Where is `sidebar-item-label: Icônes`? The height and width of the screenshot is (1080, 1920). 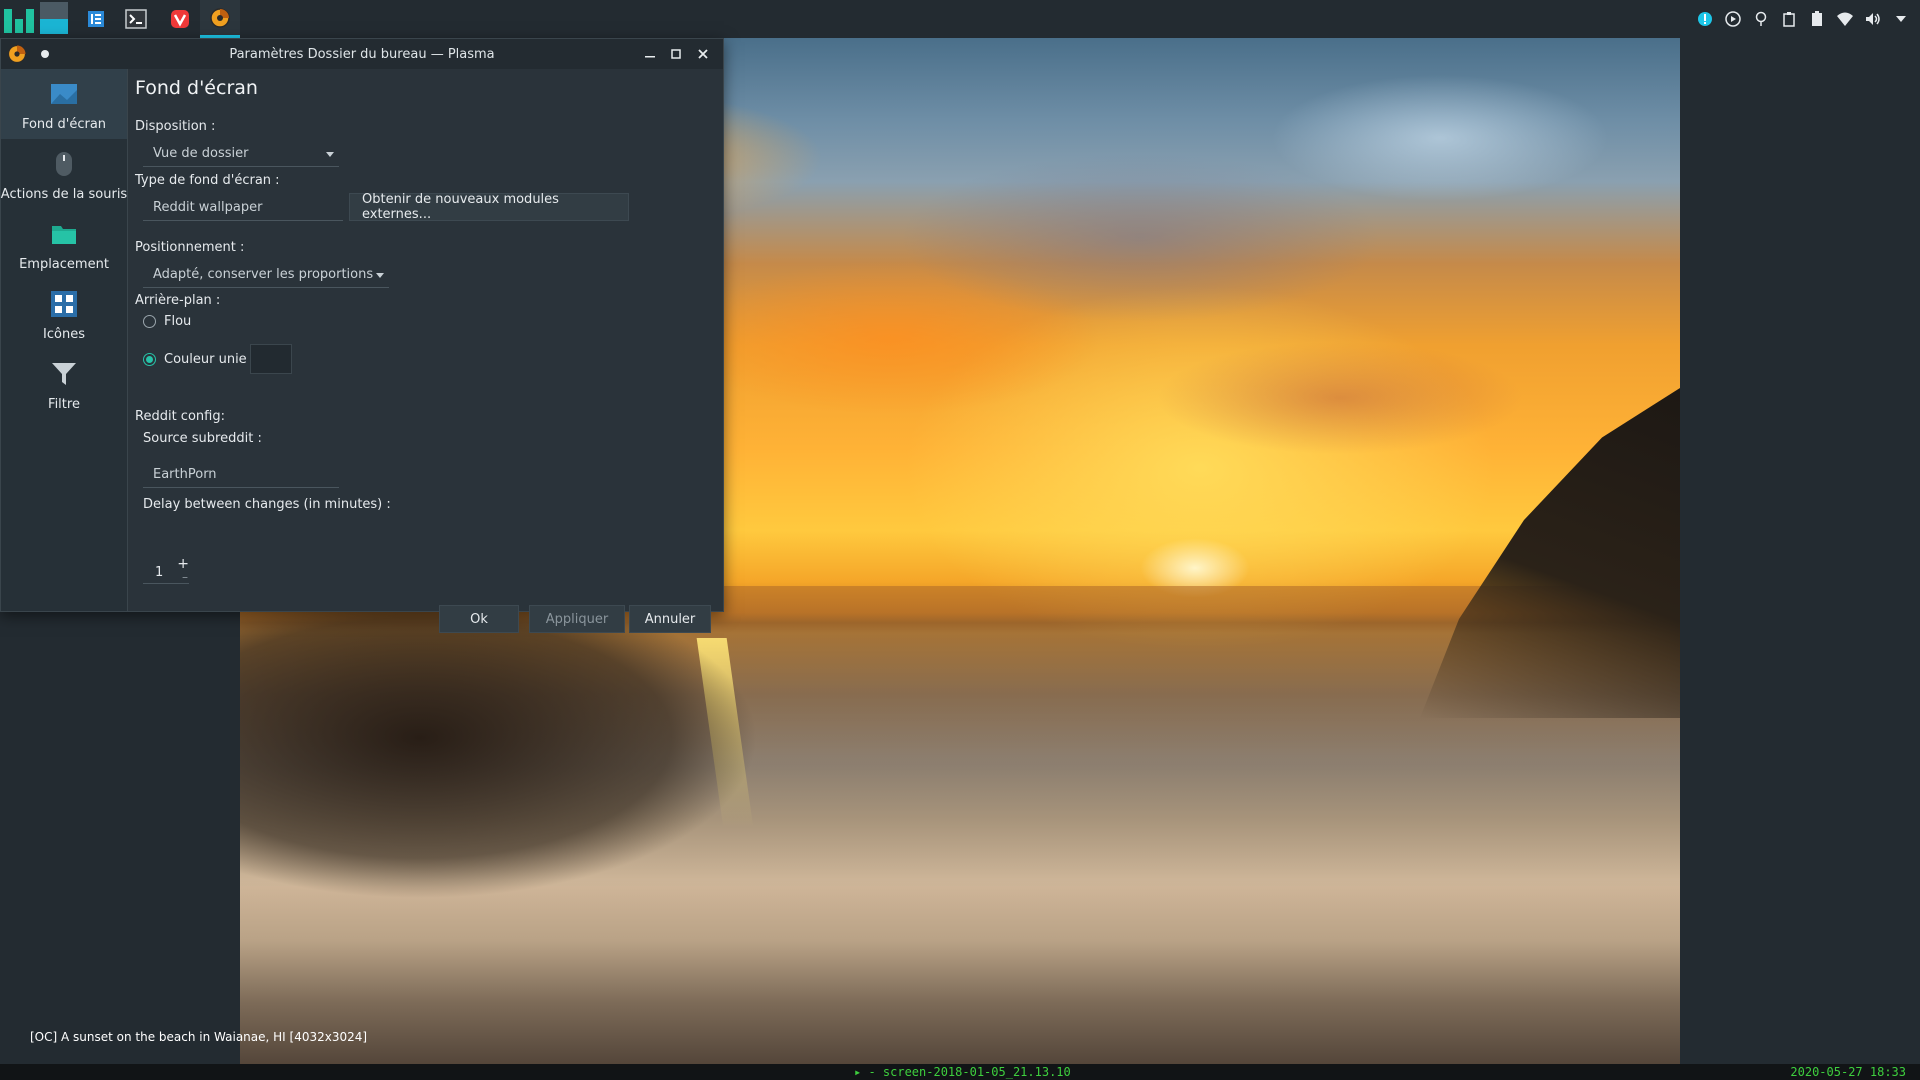 sidebar-item-label: Icônes is located at coordinates (64, 334).